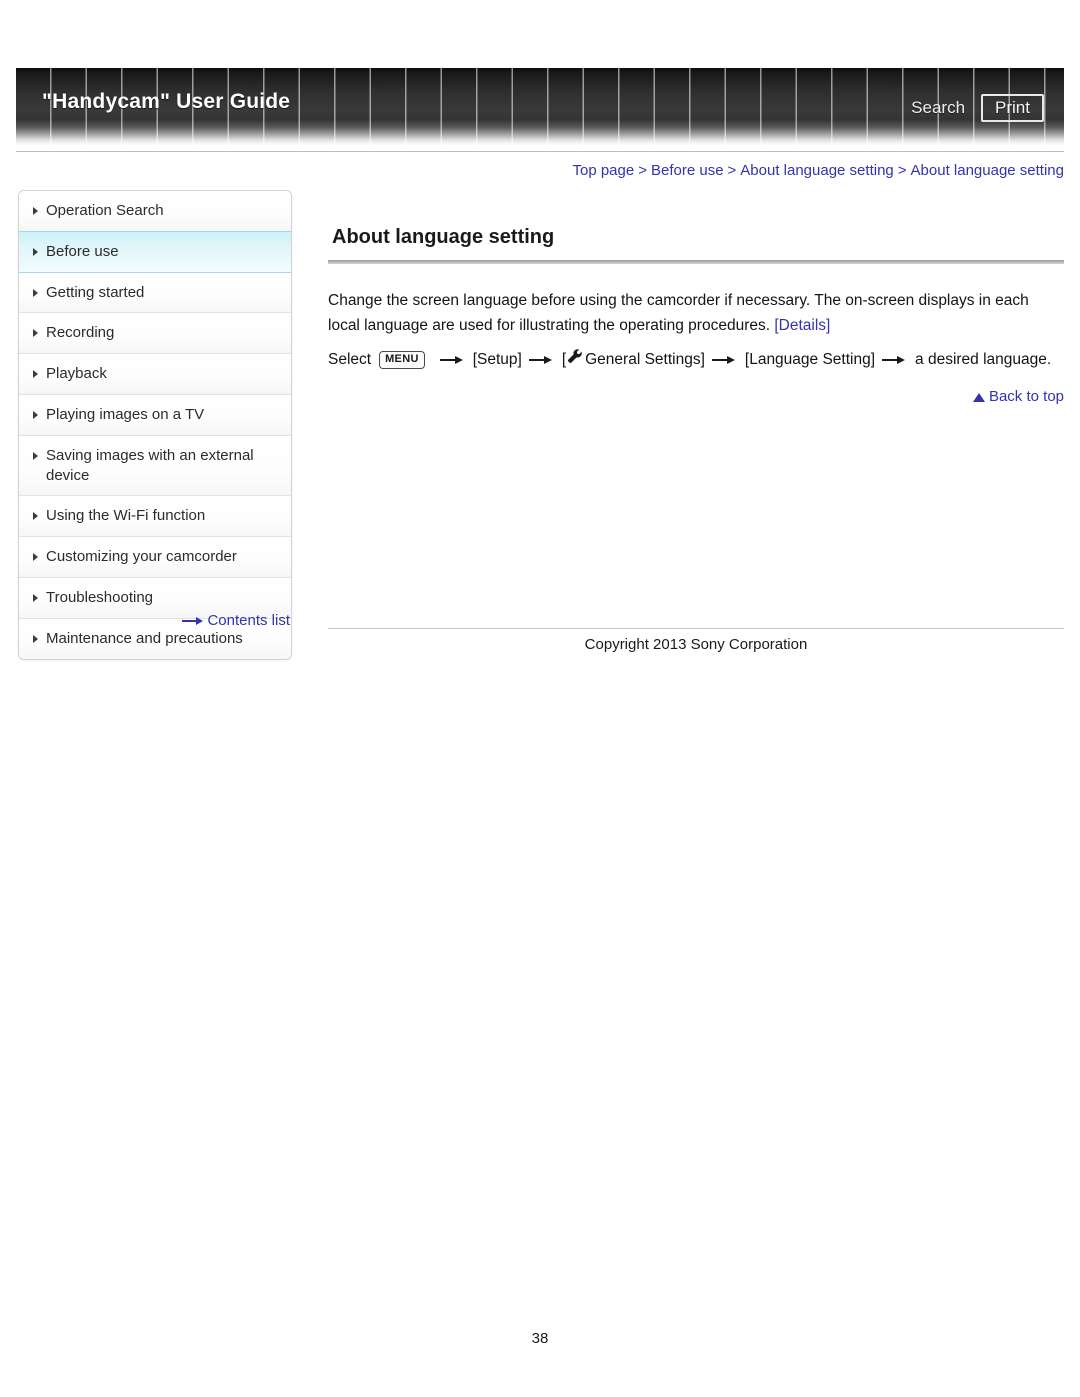 This screenshot has height=1397, width=1080. Describe the element at coordinates (977, 108) in the screenshot. I see `header-actions: Search Print` at that location.